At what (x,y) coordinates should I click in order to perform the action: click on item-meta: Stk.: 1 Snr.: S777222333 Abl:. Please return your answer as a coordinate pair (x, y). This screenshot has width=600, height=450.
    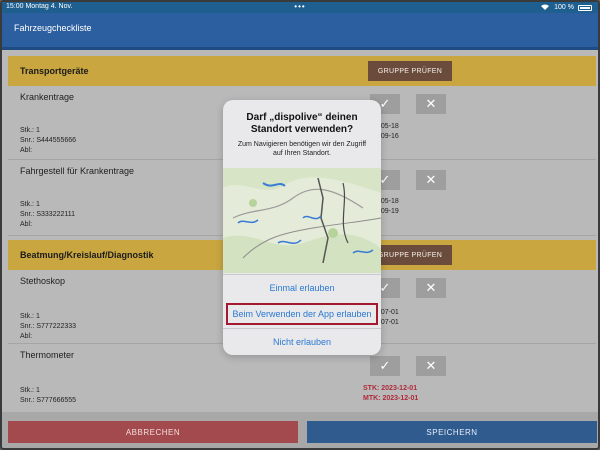
    Looking at the image, I should click on (48, 327).